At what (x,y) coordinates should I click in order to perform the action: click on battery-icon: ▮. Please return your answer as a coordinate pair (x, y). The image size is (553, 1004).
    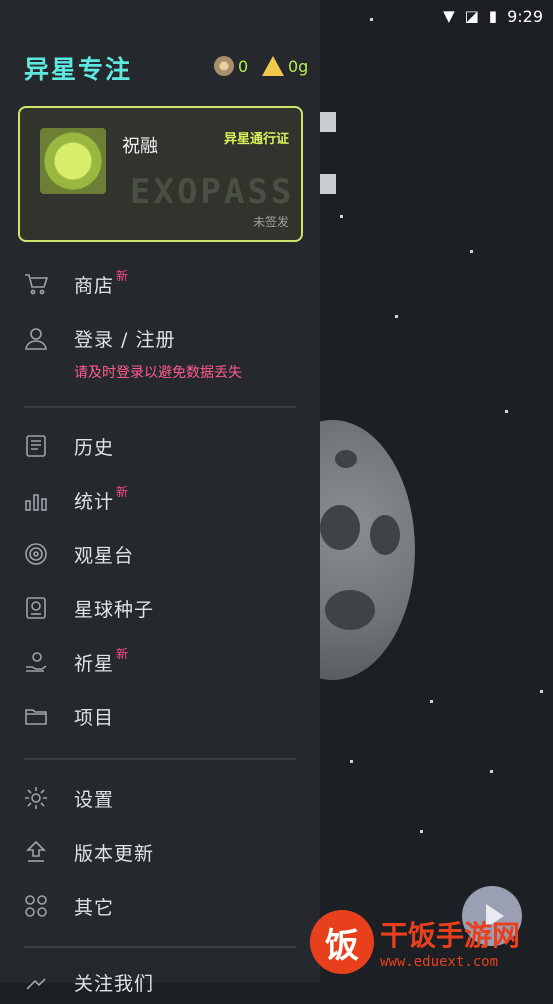
    Looking at the image, I should click on (493, 16).